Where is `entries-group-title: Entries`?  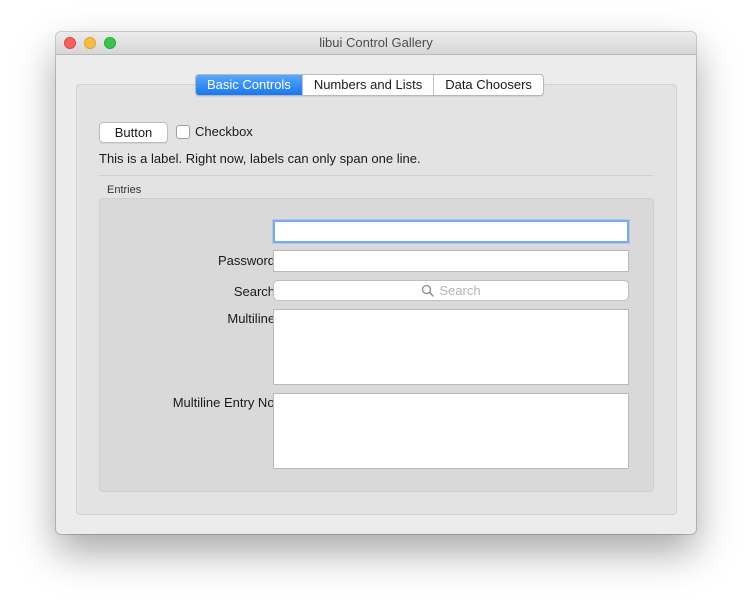
entries-group-title: Entries is located at coordinates (124, 190).